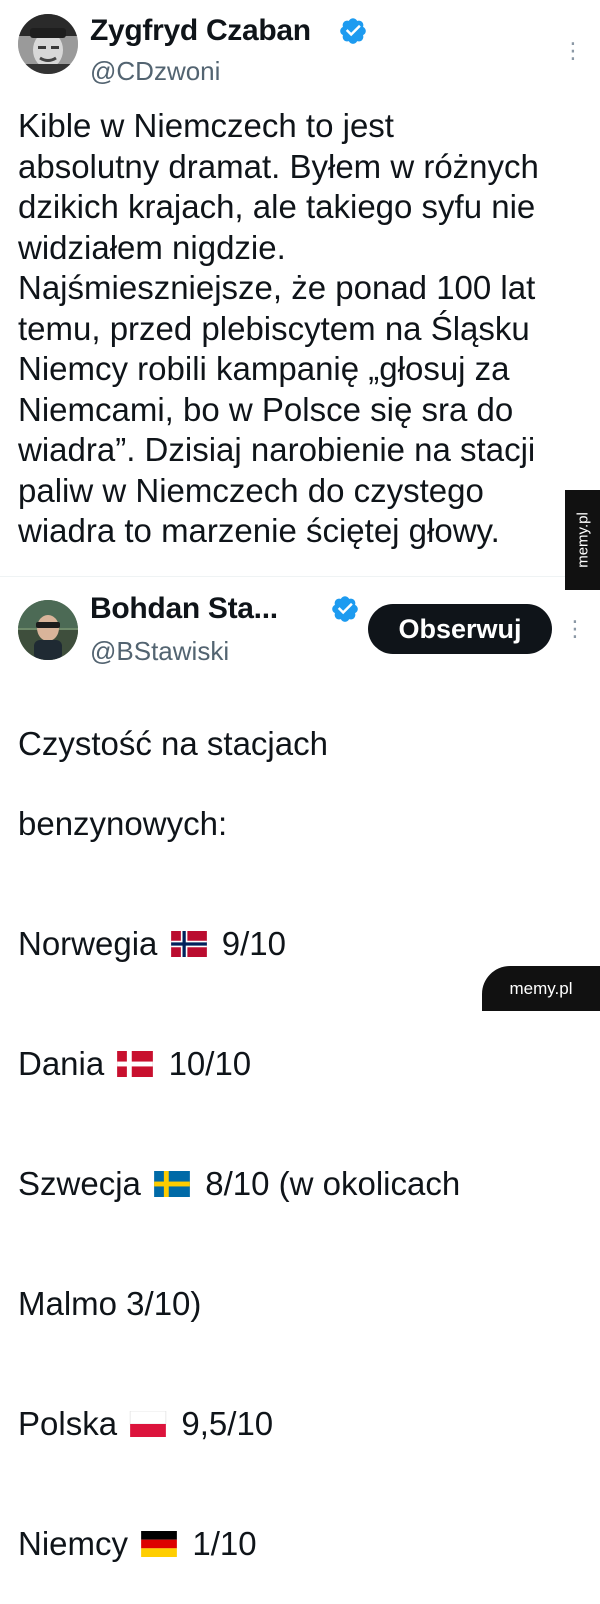 The image size is (600, 1604). Describe the element at coordinates (73, 1543) in the screenshot. I see `country-name: Niemcy` at that location.